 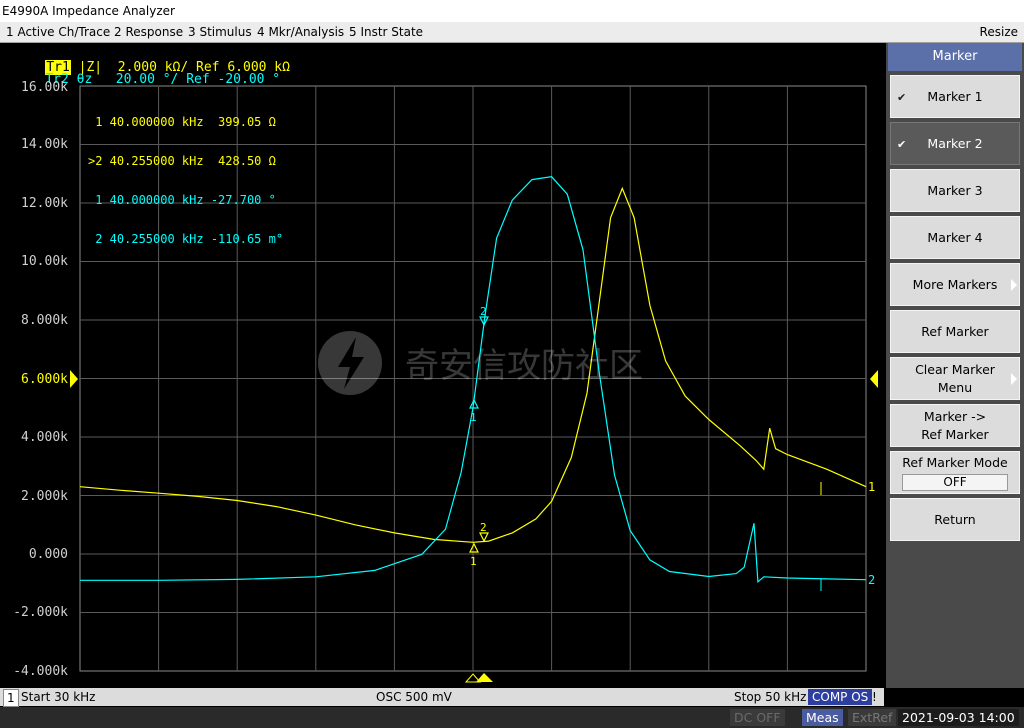 I want to click on ref-marker-button: Ref Marker, so click(x=955, y=331).